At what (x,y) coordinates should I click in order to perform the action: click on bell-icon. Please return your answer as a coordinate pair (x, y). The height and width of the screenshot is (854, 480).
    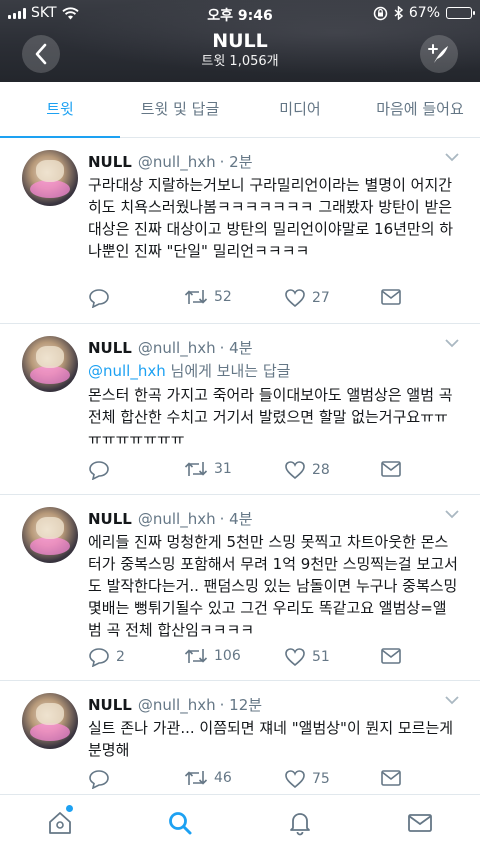
    Looking at the image, I should click on (300, 824).